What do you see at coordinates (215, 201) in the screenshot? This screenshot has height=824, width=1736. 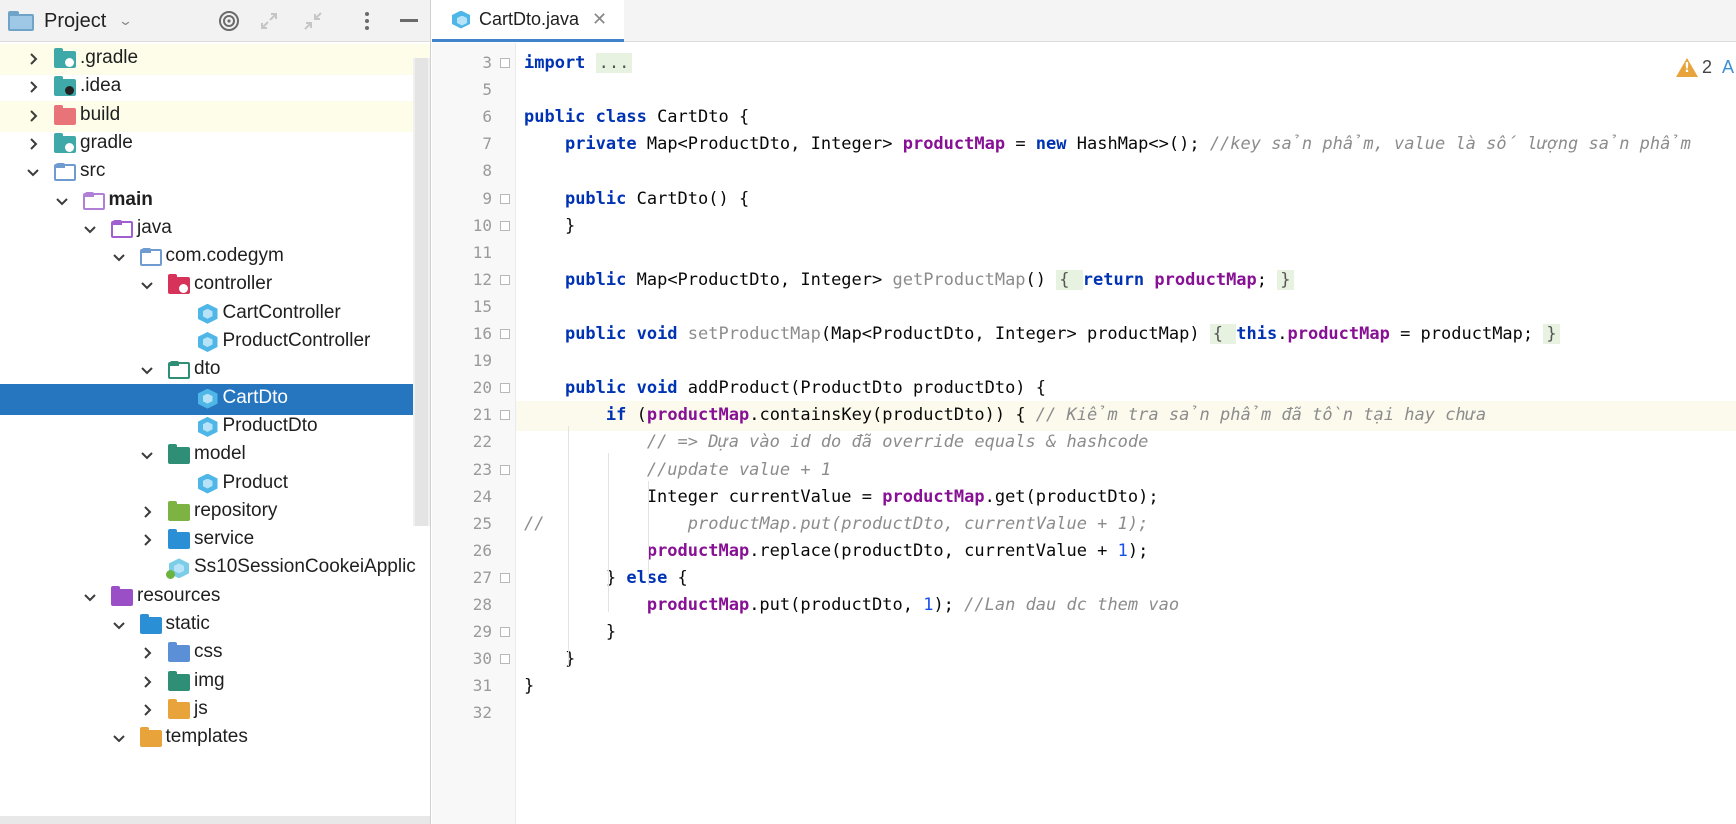 I see `tree-item-main: main` at bounding box center [215, 201].